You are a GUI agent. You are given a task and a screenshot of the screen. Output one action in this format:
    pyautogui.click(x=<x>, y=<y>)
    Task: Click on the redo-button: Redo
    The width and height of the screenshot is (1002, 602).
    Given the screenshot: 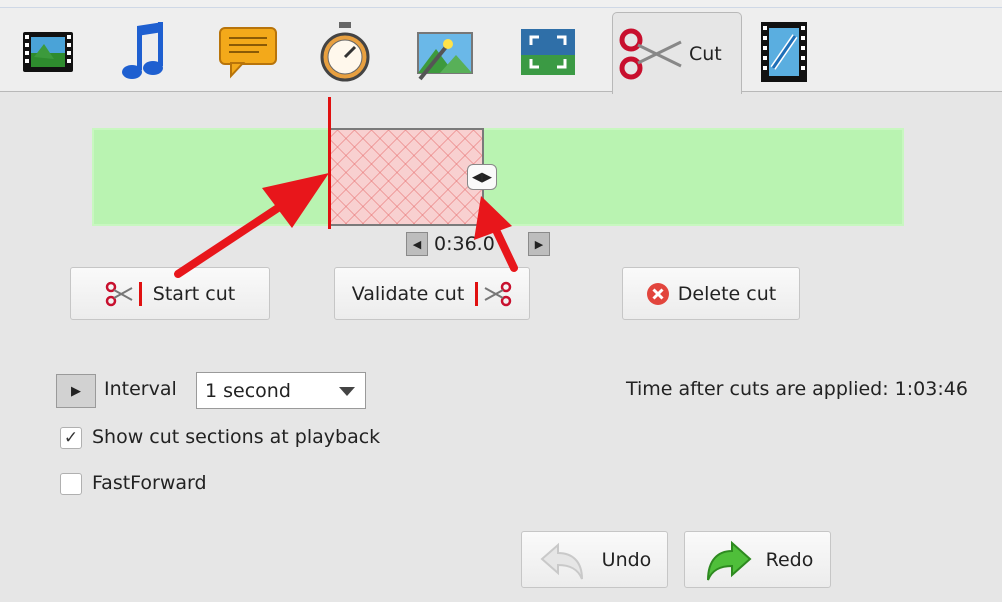 What is the action you would take?
    pyautogui.click(x=757, y=559)
    